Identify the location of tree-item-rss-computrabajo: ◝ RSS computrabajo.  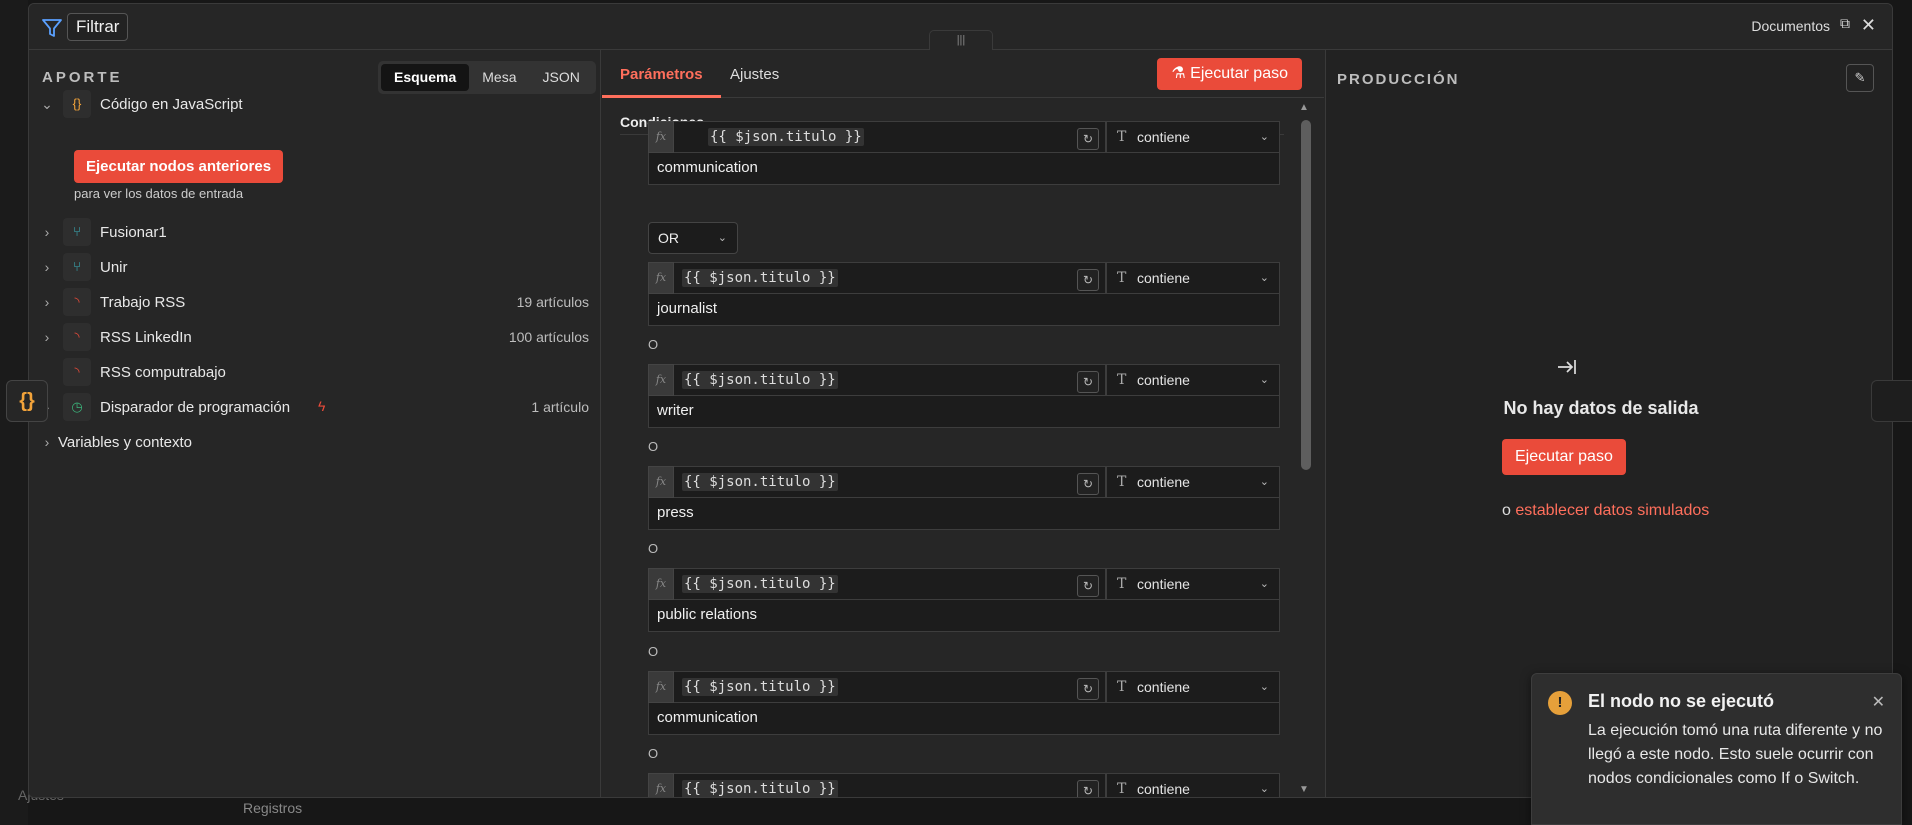
(315, 373).